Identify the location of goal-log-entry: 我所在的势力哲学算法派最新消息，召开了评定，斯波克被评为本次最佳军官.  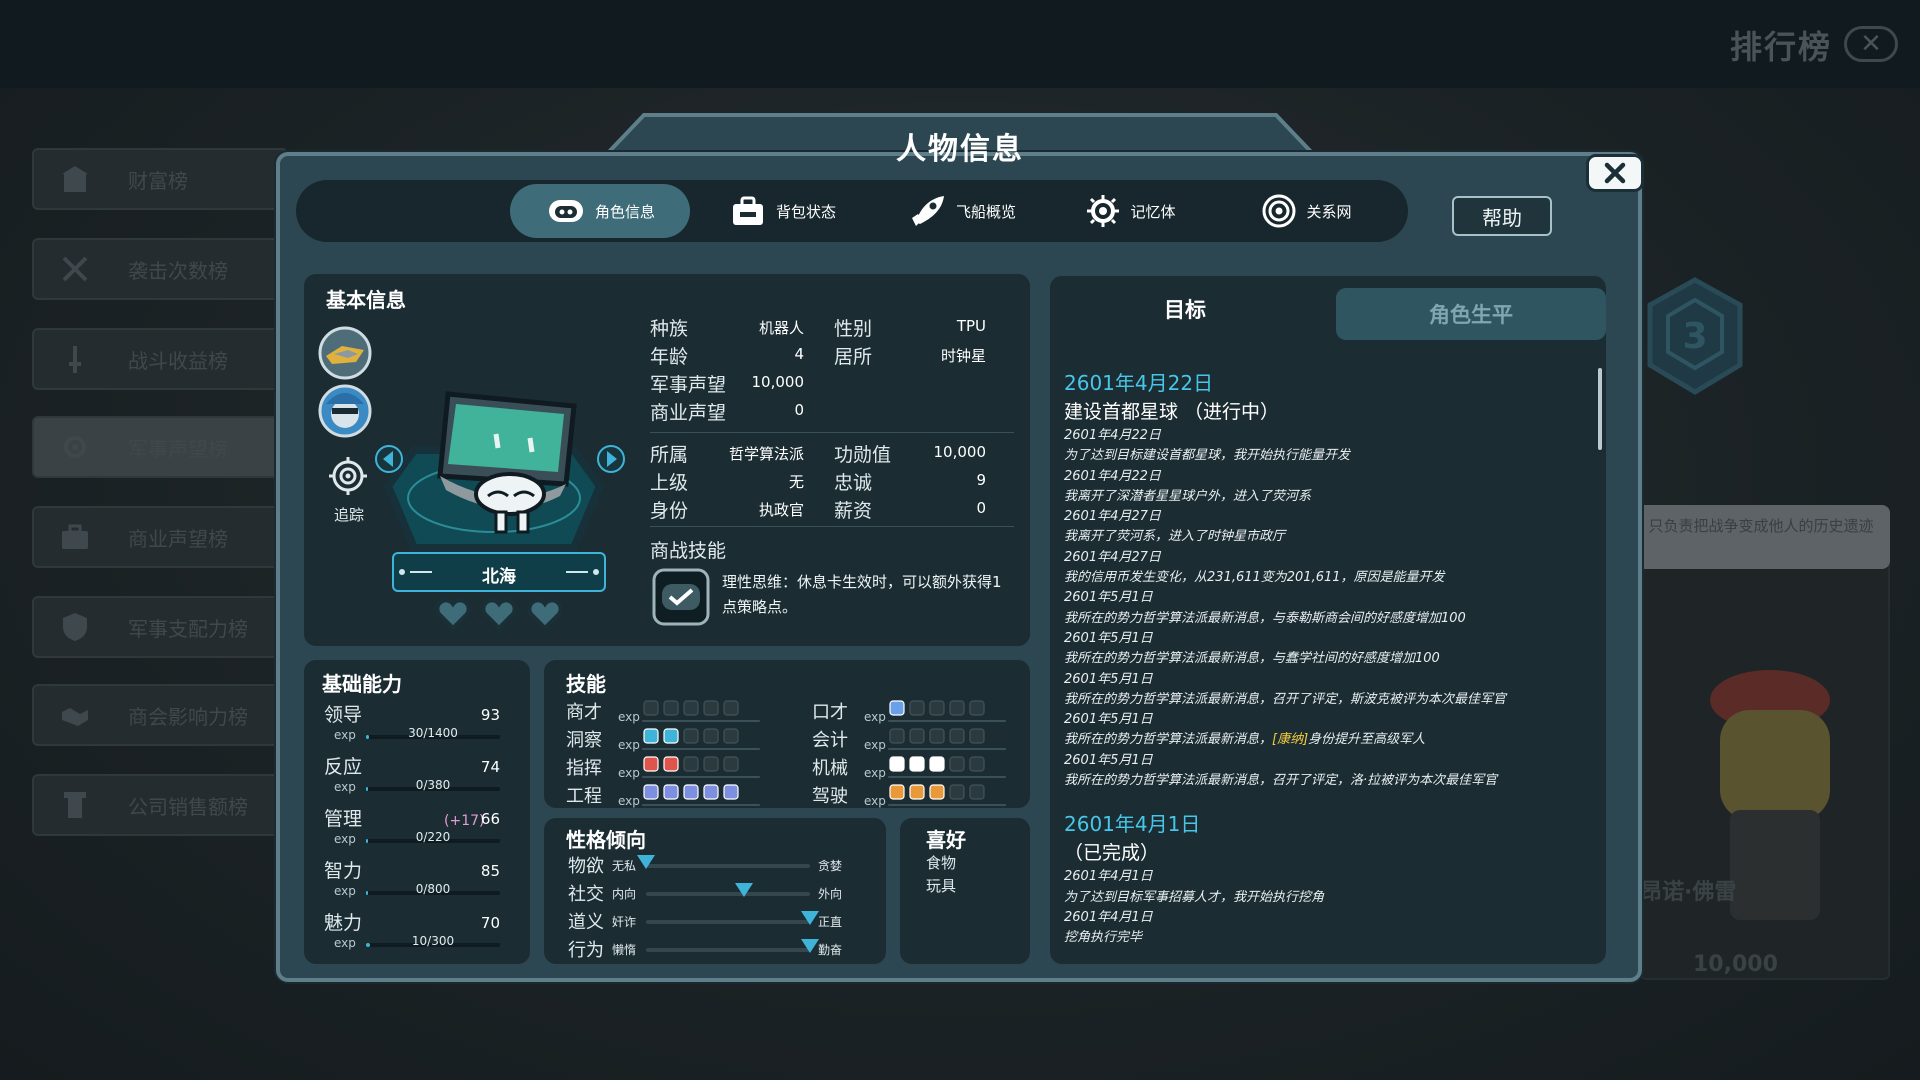
(1285, 699).